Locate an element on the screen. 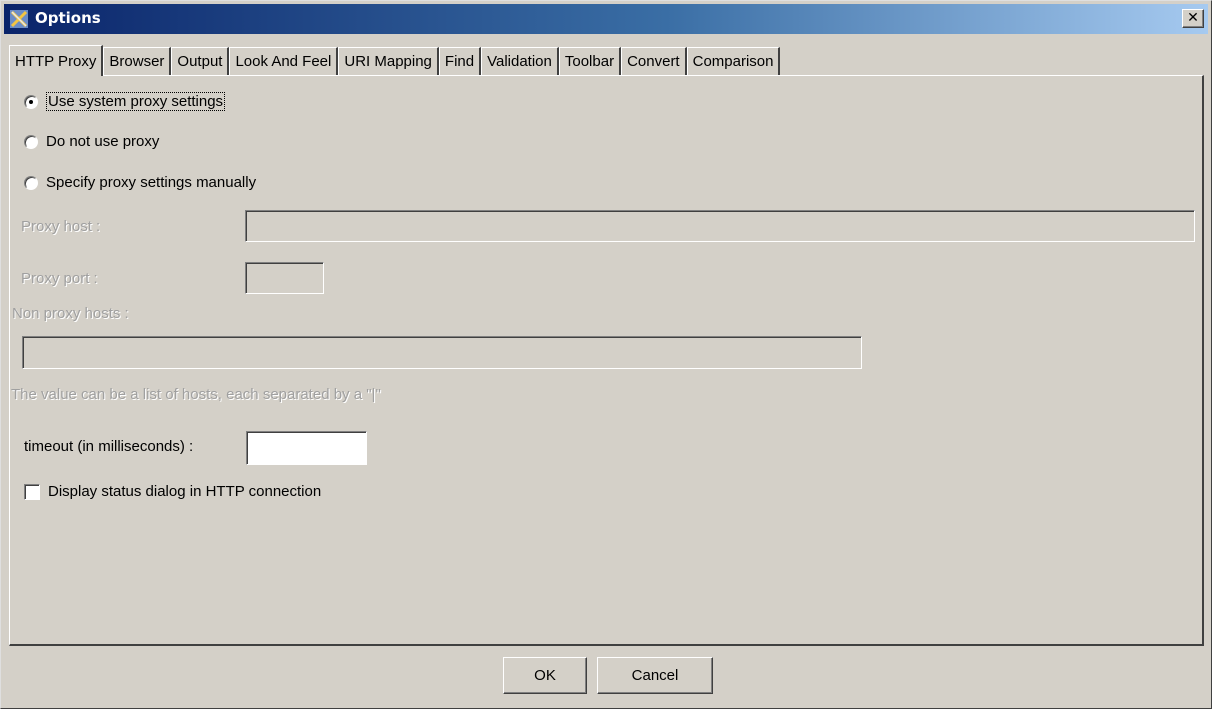 This screenshot has height=709, width=1212. ok-button: OK is located at coordinates (545, 675).